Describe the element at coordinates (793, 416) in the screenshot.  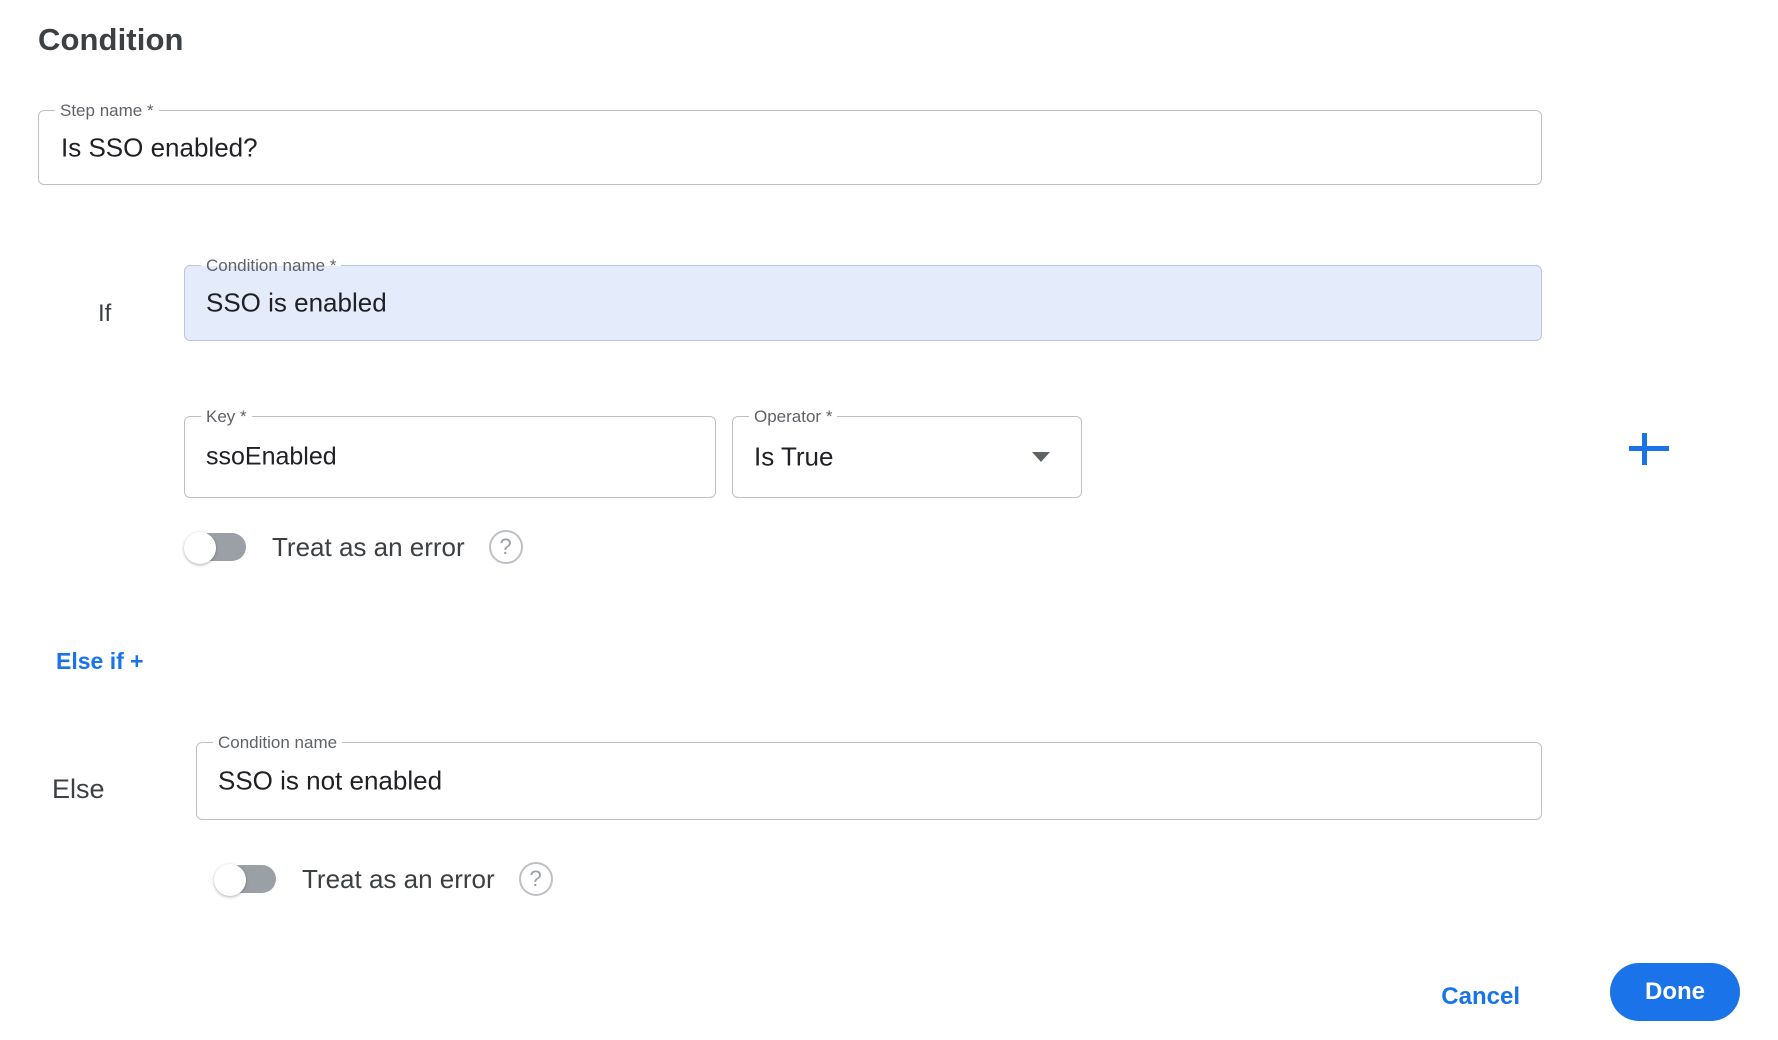
I see `operator-label: Operator *` at that location.